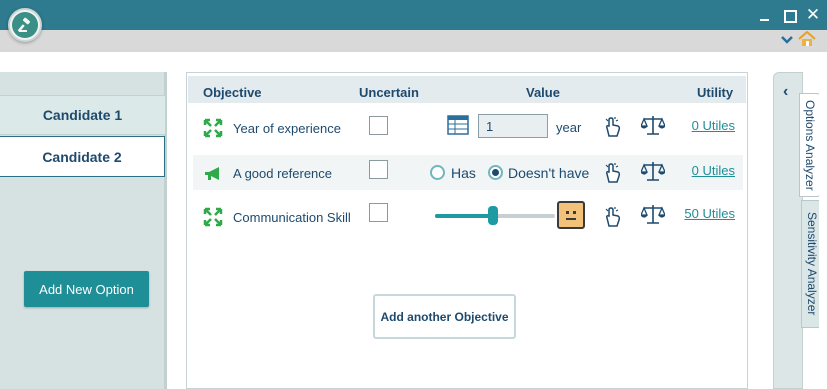 This screenshot has width=827, height=389. What do you see at coordinates (86, 289) in the screenshot?
I see `add-new-option-button: Add New Option` at bounding box center [86, 289].